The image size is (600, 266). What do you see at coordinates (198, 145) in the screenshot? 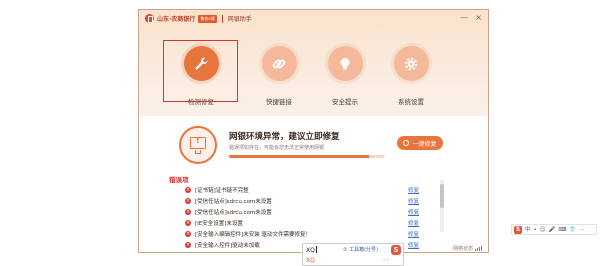
I see `warning-monitor-icon` at bounding box center [198, 145].